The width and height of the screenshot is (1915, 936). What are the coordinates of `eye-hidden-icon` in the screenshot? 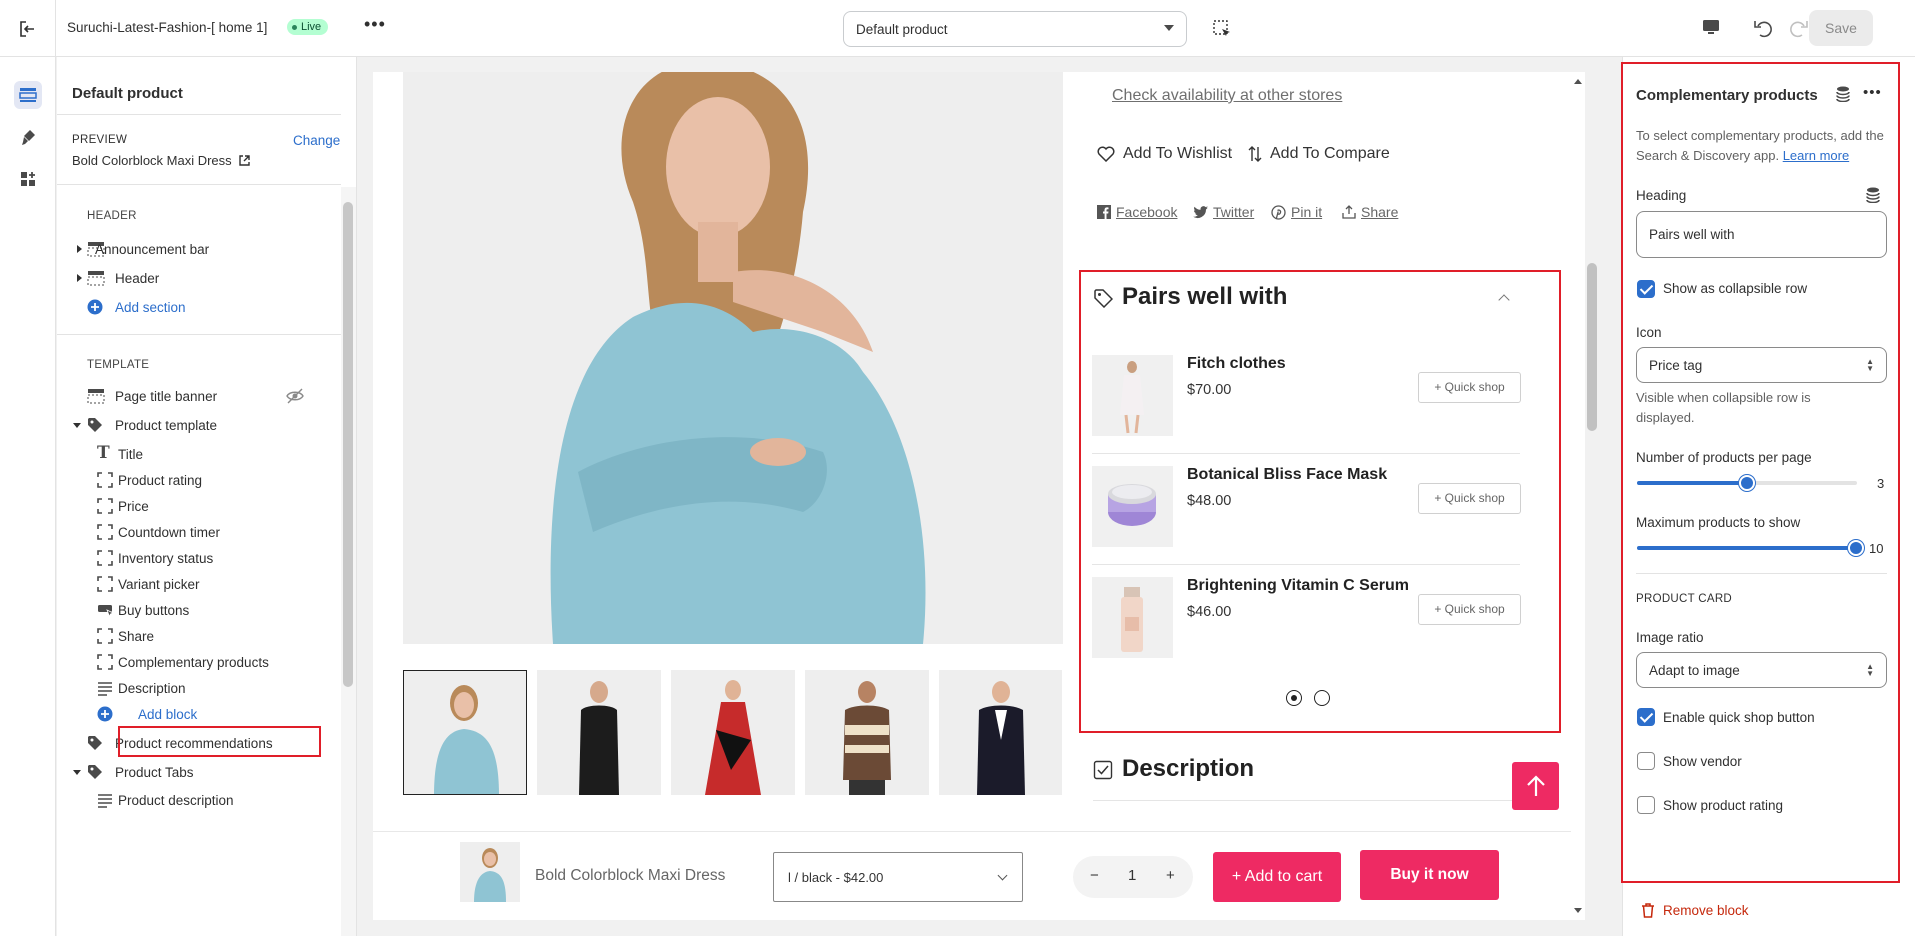 It's located at (295, 396).